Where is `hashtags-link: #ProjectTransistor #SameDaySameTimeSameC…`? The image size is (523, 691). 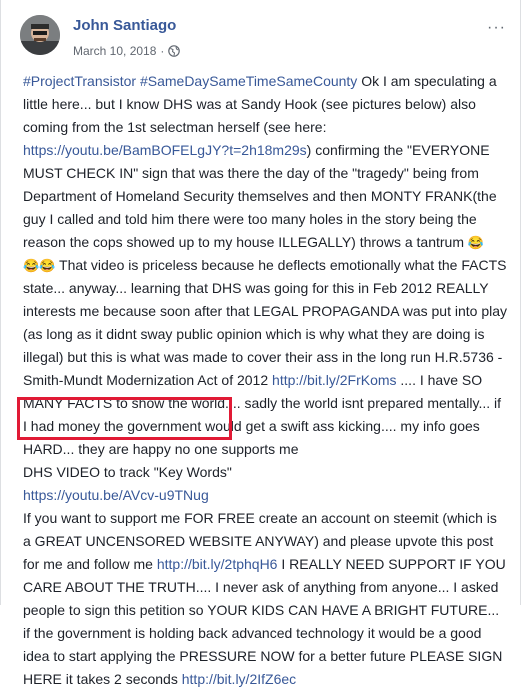
hashtags-link: #ProjectTransistor #SameDaySameTimeSameC… is located at coordinates (190, 81).